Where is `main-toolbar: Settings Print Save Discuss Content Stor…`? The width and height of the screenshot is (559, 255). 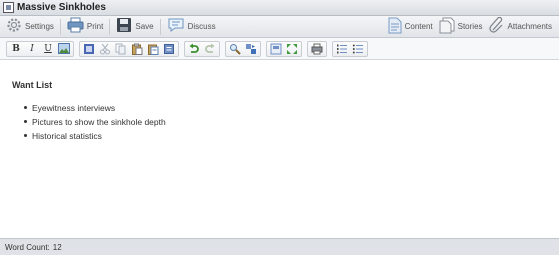 main-toolbar: Settings Print Save Discuss Content Stor… is located at coordinates (279, 27).